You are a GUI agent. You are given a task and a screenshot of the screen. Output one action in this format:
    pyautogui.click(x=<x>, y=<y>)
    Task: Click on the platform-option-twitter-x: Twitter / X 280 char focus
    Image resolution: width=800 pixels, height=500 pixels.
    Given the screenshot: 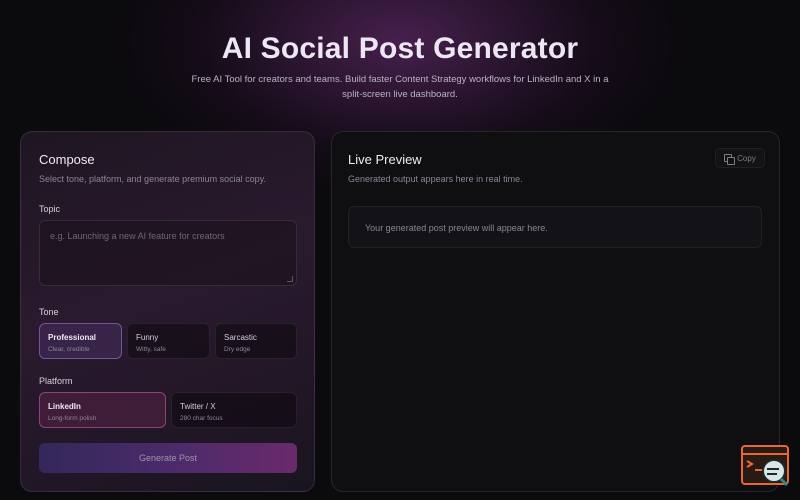 What is the action you would take?
    pyautogui.click(x=234, y=410)
    